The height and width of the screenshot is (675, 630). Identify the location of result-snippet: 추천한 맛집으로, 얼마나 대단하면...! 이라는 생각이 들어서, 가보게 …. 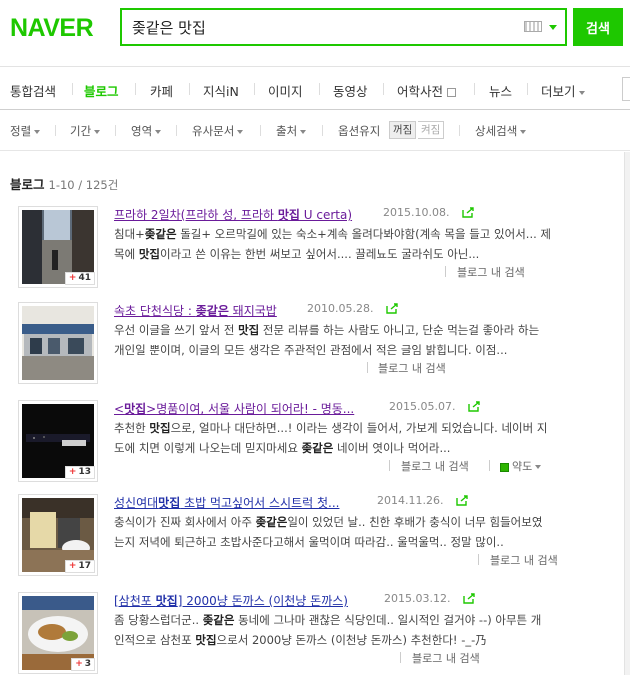
(364, 438).